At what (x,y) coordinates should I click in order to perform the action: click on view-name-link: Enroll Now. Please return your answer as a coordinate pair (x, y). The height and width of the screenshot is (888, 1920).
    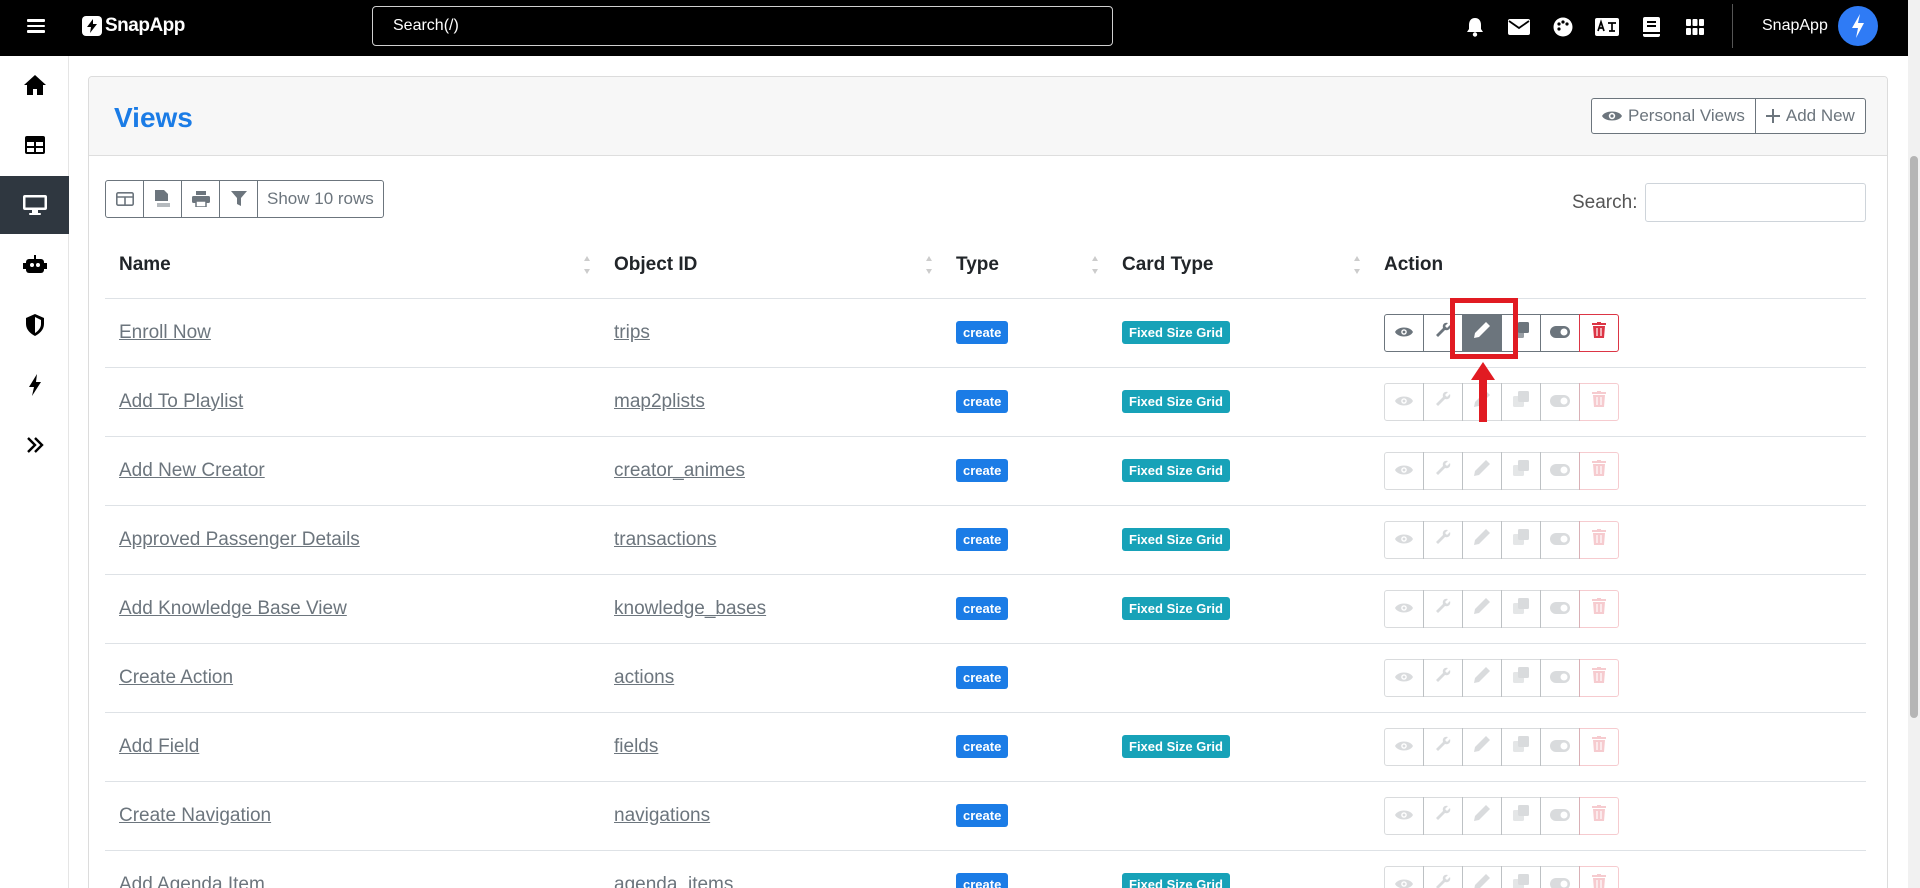
    Looking at the image, I should click on (165, 332).